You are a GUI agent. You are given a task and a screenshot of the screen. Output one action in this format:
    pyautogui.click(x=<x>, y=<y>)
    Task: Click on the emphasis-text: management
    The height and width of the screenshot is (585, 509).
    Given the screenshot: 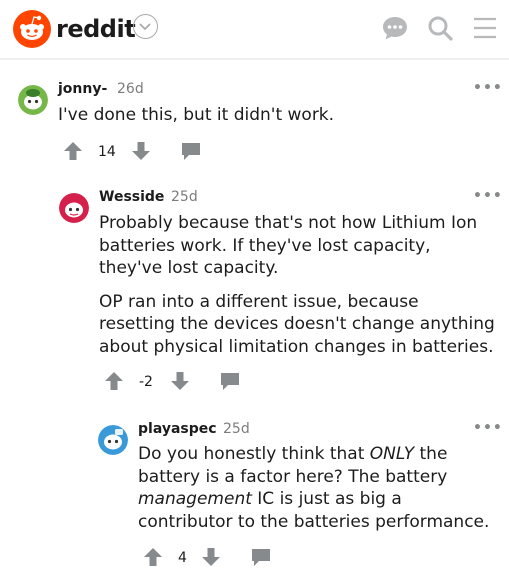 What is the action you would take?
    pyautogui.click(x=195, y=499)
    